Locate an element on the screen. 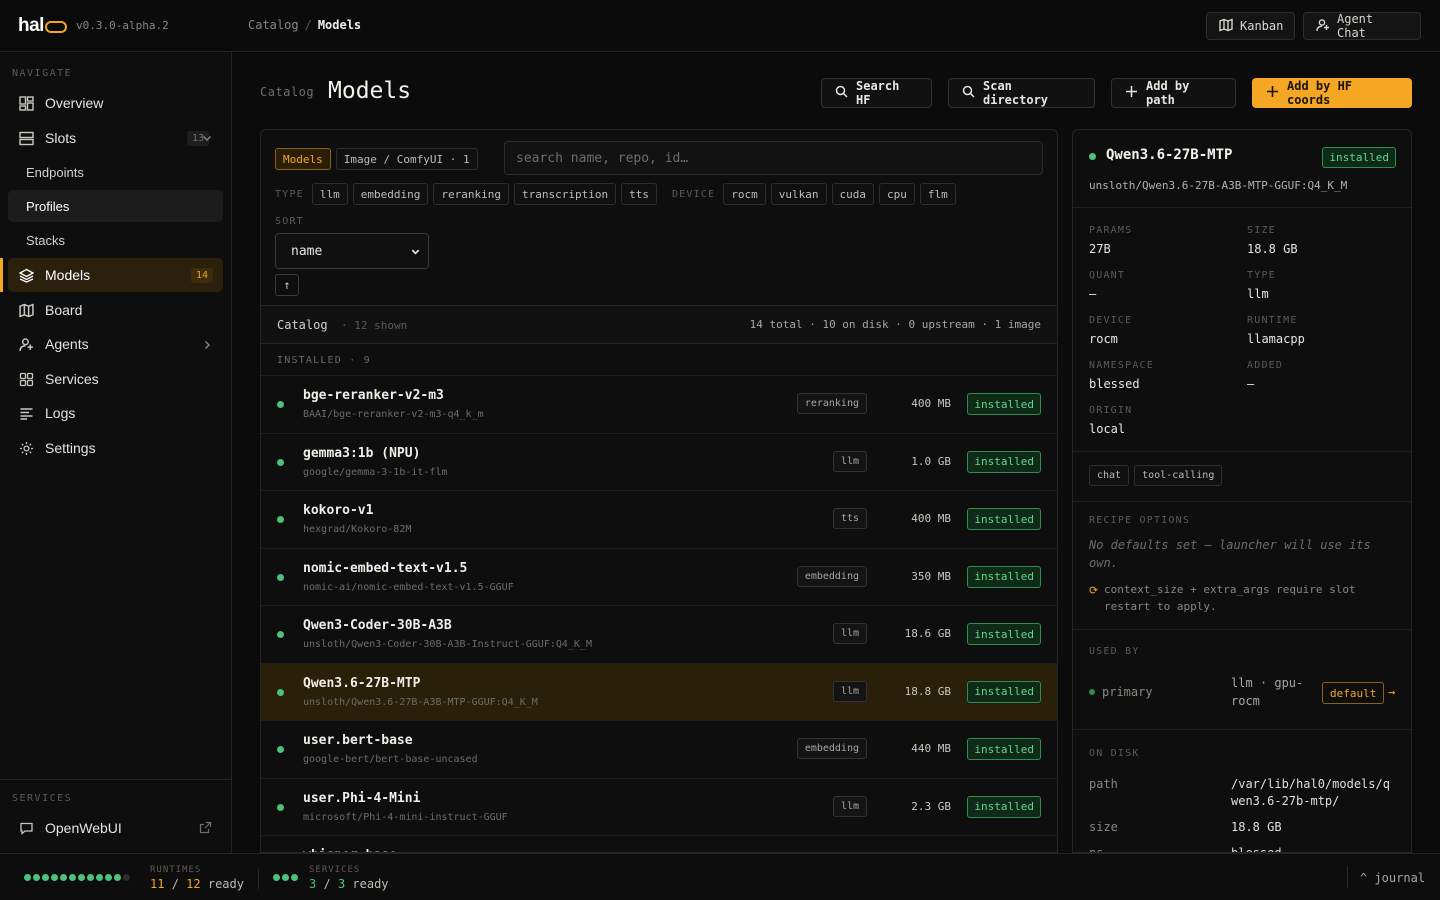  sidebar-item-logs: Logs is located at coordinates (115, 413).